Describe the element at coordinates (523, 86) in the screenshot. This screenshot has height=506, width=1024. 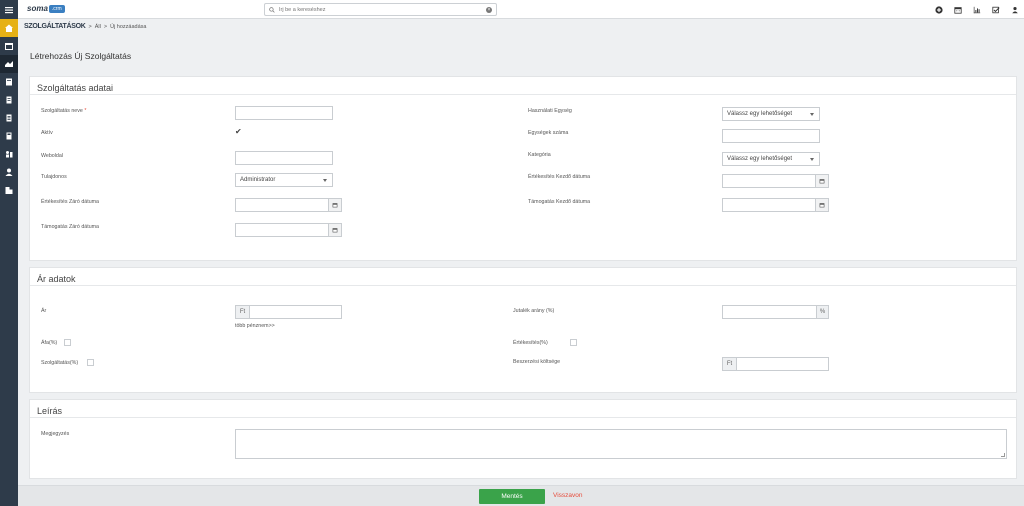
I see `panel-title: Szolgáltatás adatai` at that location.